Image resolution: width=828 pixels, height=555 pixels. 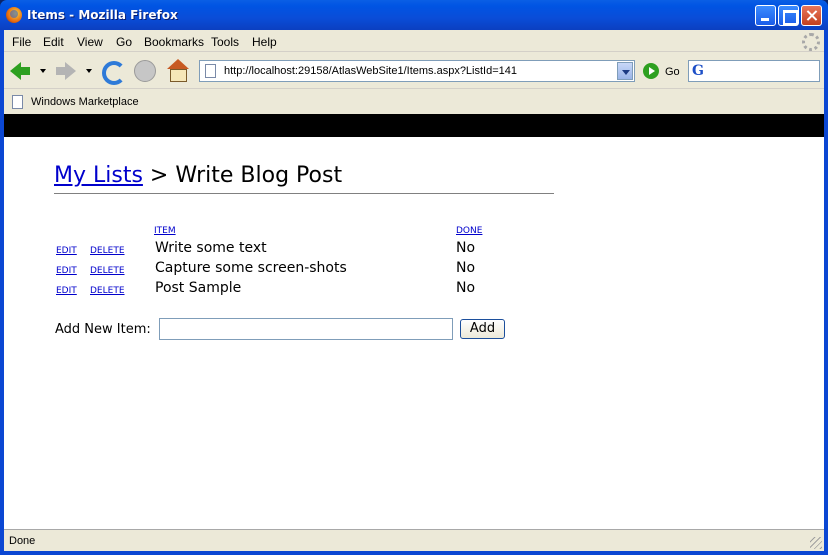 I want to click on resize-grip-icon, so click(x=816, y=543).